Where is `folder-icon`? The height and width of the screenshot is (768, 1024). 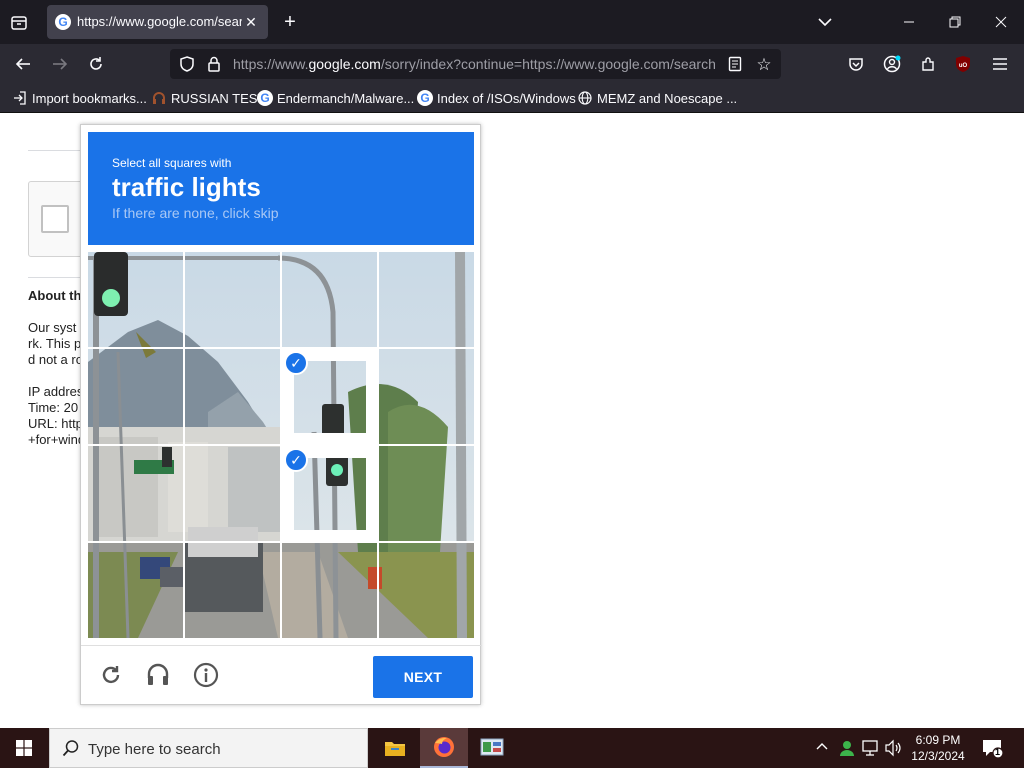 folder-icon is located at coordinates (395, 749).